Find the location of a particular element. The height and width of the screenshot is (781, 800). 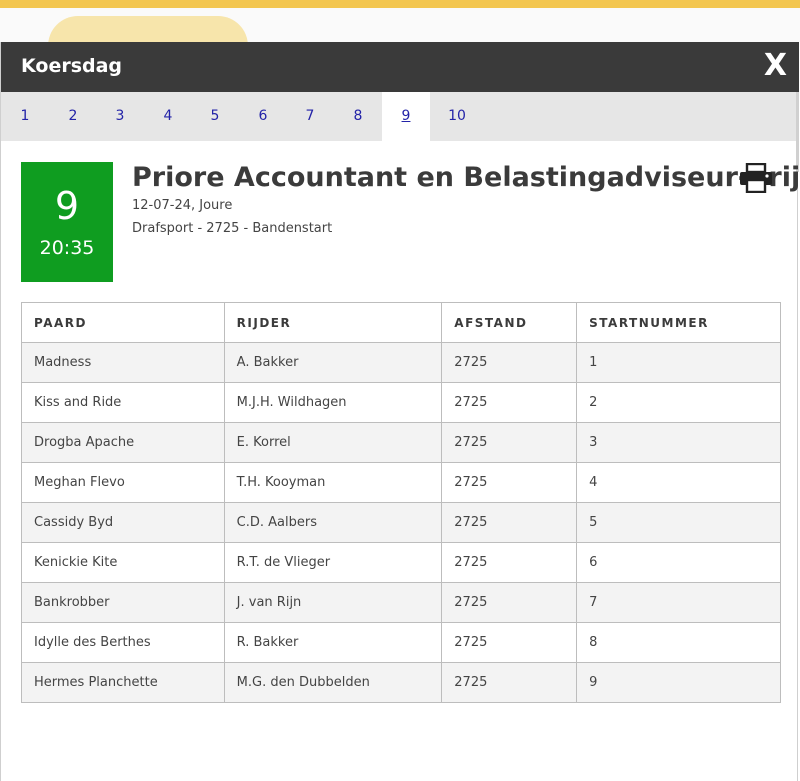

start-number-cell: 5 is located at coordinates (678, 522).